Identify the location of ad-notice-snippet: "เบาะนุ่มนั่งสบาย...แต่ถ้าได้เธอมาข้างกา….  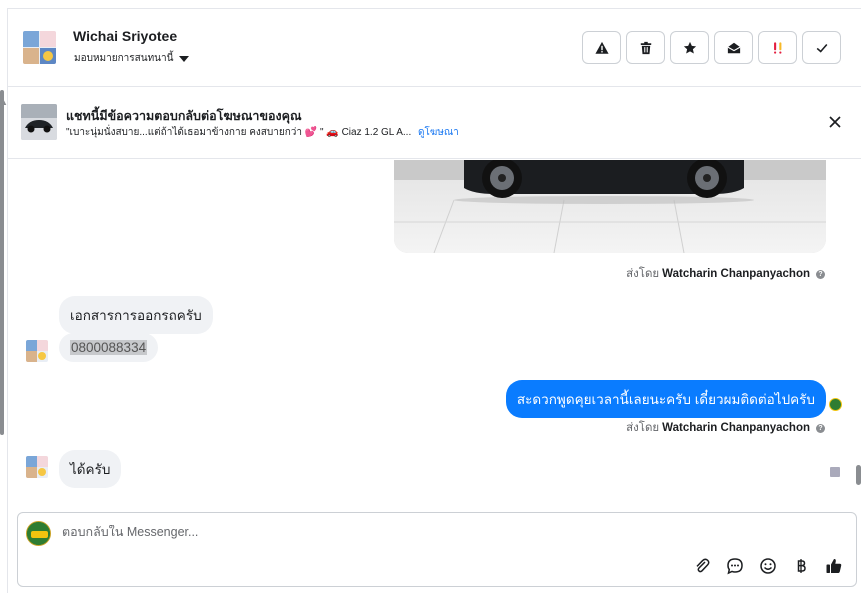
(262, 132).